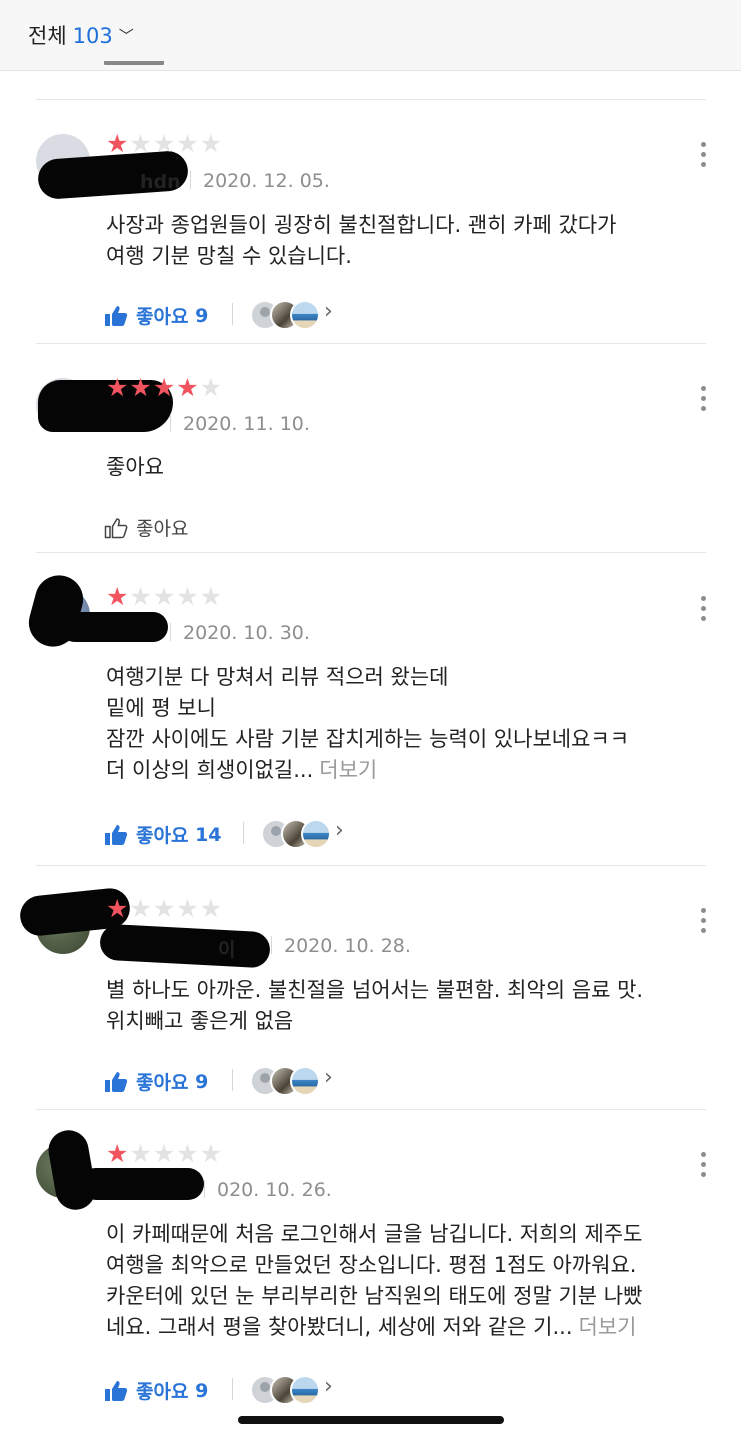 This screenshot has height=1440, width=741. Describe the element at coordinates (92, 36) in the screenshot. I see `review-count: 103` at that location.